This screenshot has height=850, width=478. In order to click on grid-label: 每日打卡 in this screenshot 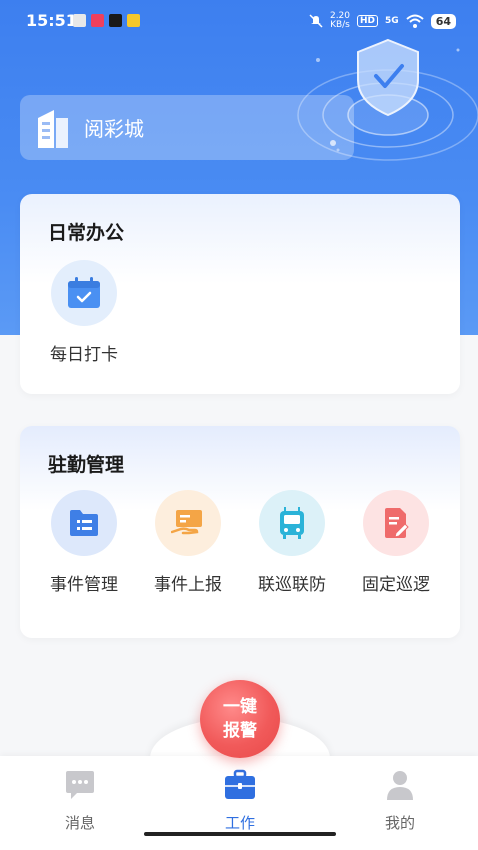, I will do `click(84, 355)`.